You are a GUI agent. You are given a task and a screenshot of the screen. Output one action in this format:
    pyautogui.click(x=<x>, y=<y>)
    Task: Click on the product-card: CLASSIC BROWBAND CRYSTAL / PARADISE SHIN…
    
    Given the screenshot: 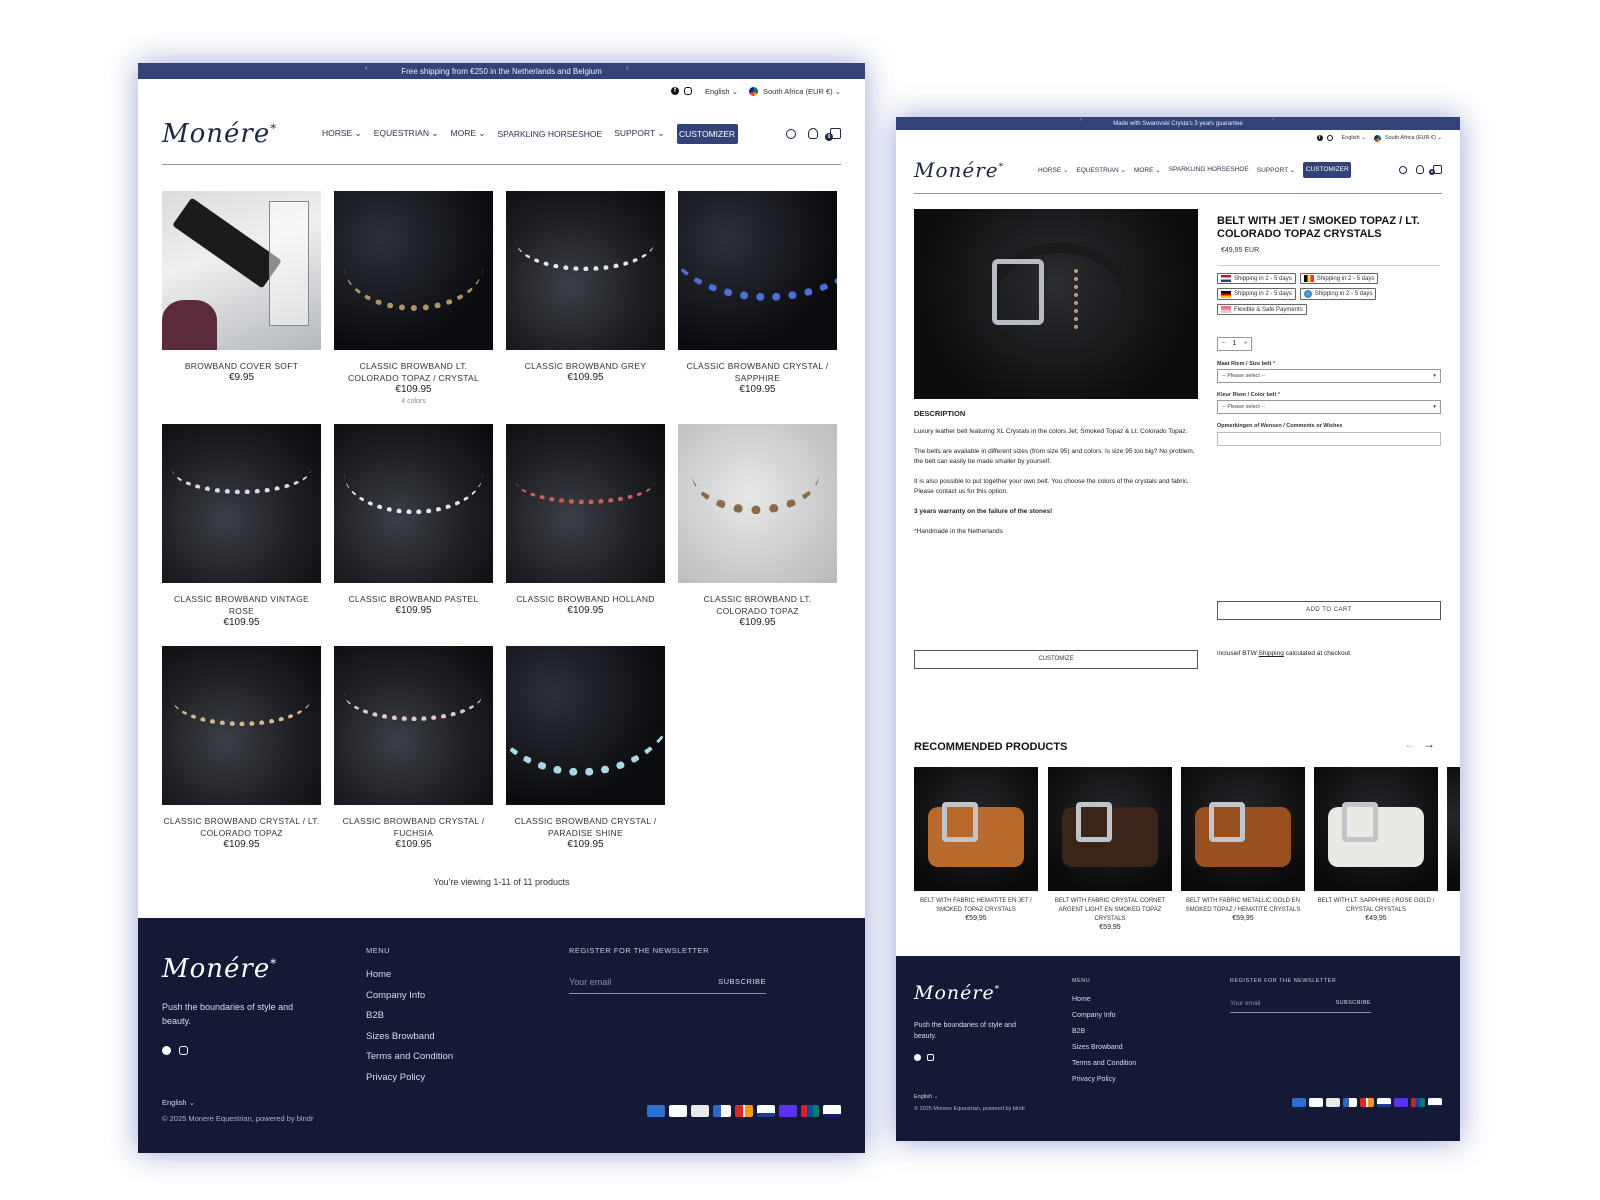 What is the action you would take?
    pyautogui.click(x=585, y=748)
    